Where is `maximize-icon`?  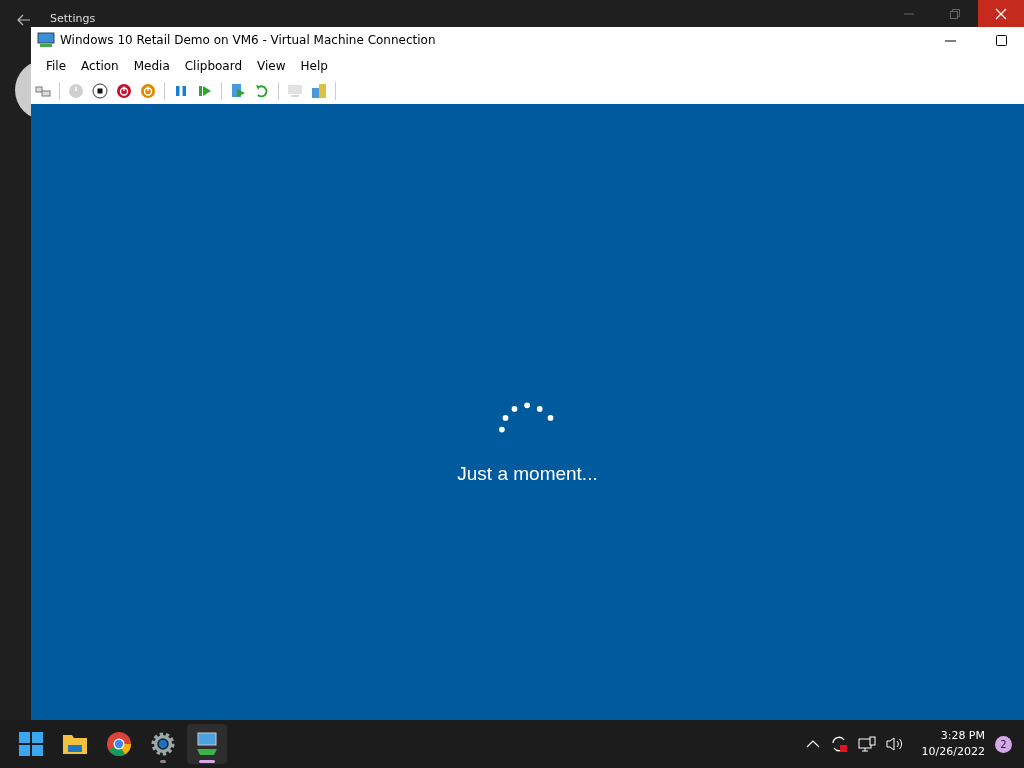 maximize-icon is located at coordinates (1001, 40).